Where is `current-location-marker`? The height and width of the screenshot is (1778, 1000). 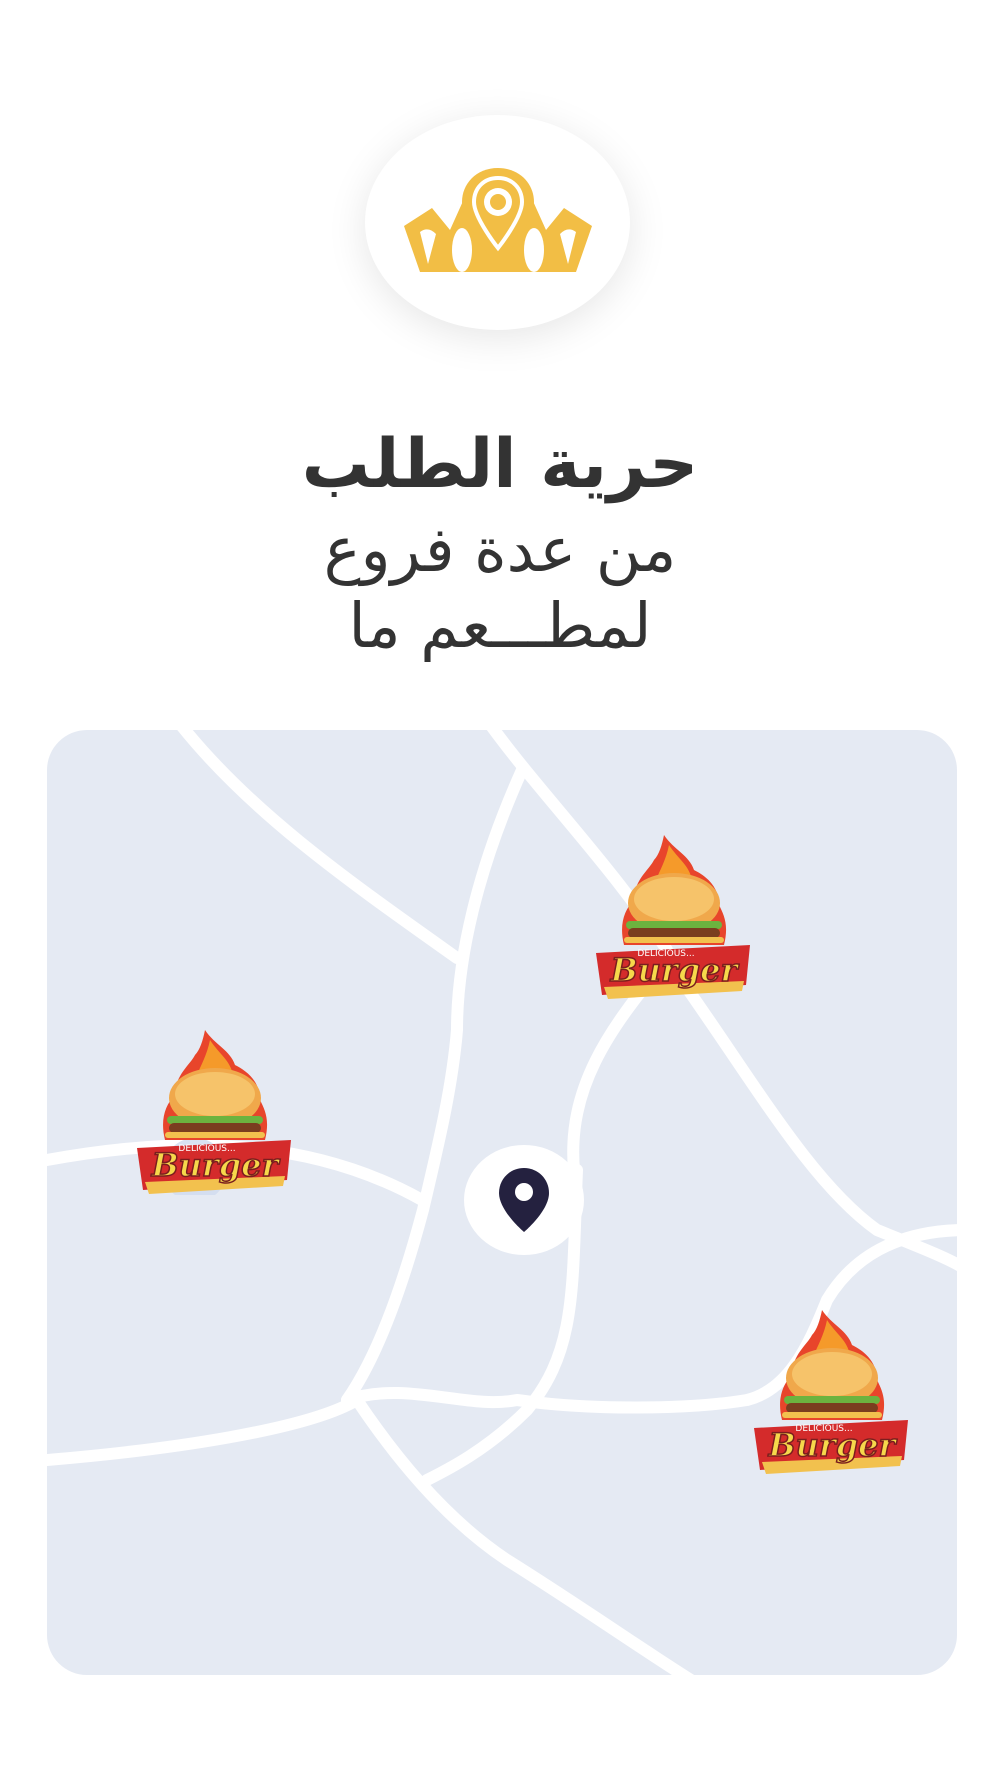
current-location-marker is located at coordinates (524, 1200).